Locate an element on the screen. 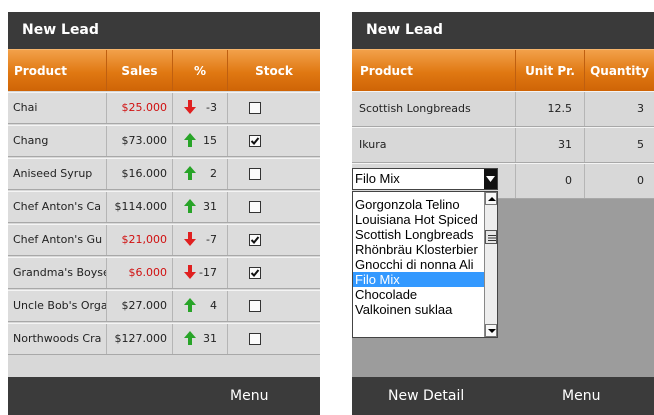 Image resolution: width=654 pixels, height=415 pixels. table-row: Chef Anton's Ca $114.000 31 is located at coordinates (164, 207).